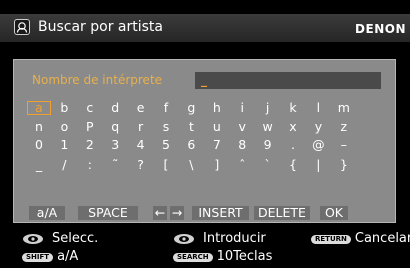 The height and width of the screenshot is (268, 410). I want to click on key-r2-c8: 8, so click(242, 145).